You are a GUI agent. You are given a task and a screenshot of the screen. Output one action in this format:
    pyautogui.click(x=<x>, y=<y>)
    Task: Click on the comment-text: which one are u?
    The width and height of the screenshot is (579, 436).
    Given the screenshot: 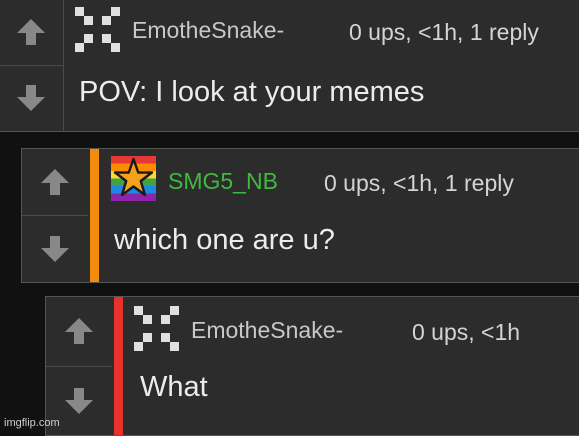 What is the action you would take?
    pyautogui.click(x=224, y=240)
    